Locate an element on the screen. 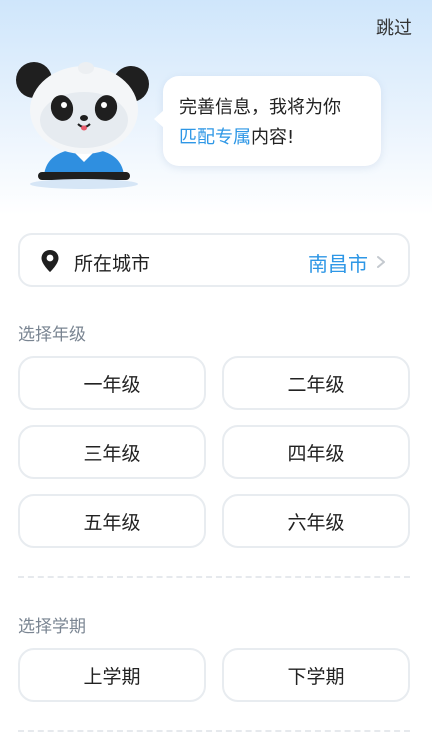 The width and height of the screenshot is (432, 735). grade-option-3: 三年级 is located at coordinates (112, 452).